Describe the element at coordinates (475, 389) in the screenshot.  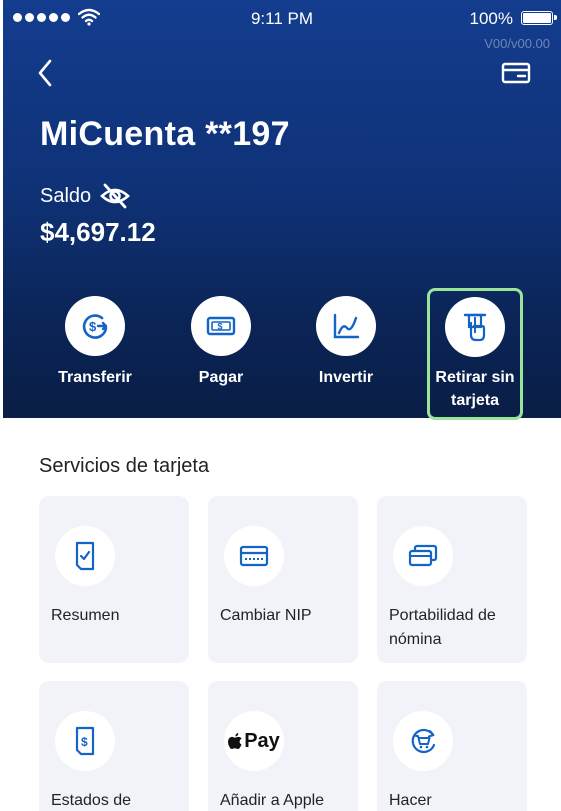
I see `withdraw-label: Retirar sin tarjeta` at that location.